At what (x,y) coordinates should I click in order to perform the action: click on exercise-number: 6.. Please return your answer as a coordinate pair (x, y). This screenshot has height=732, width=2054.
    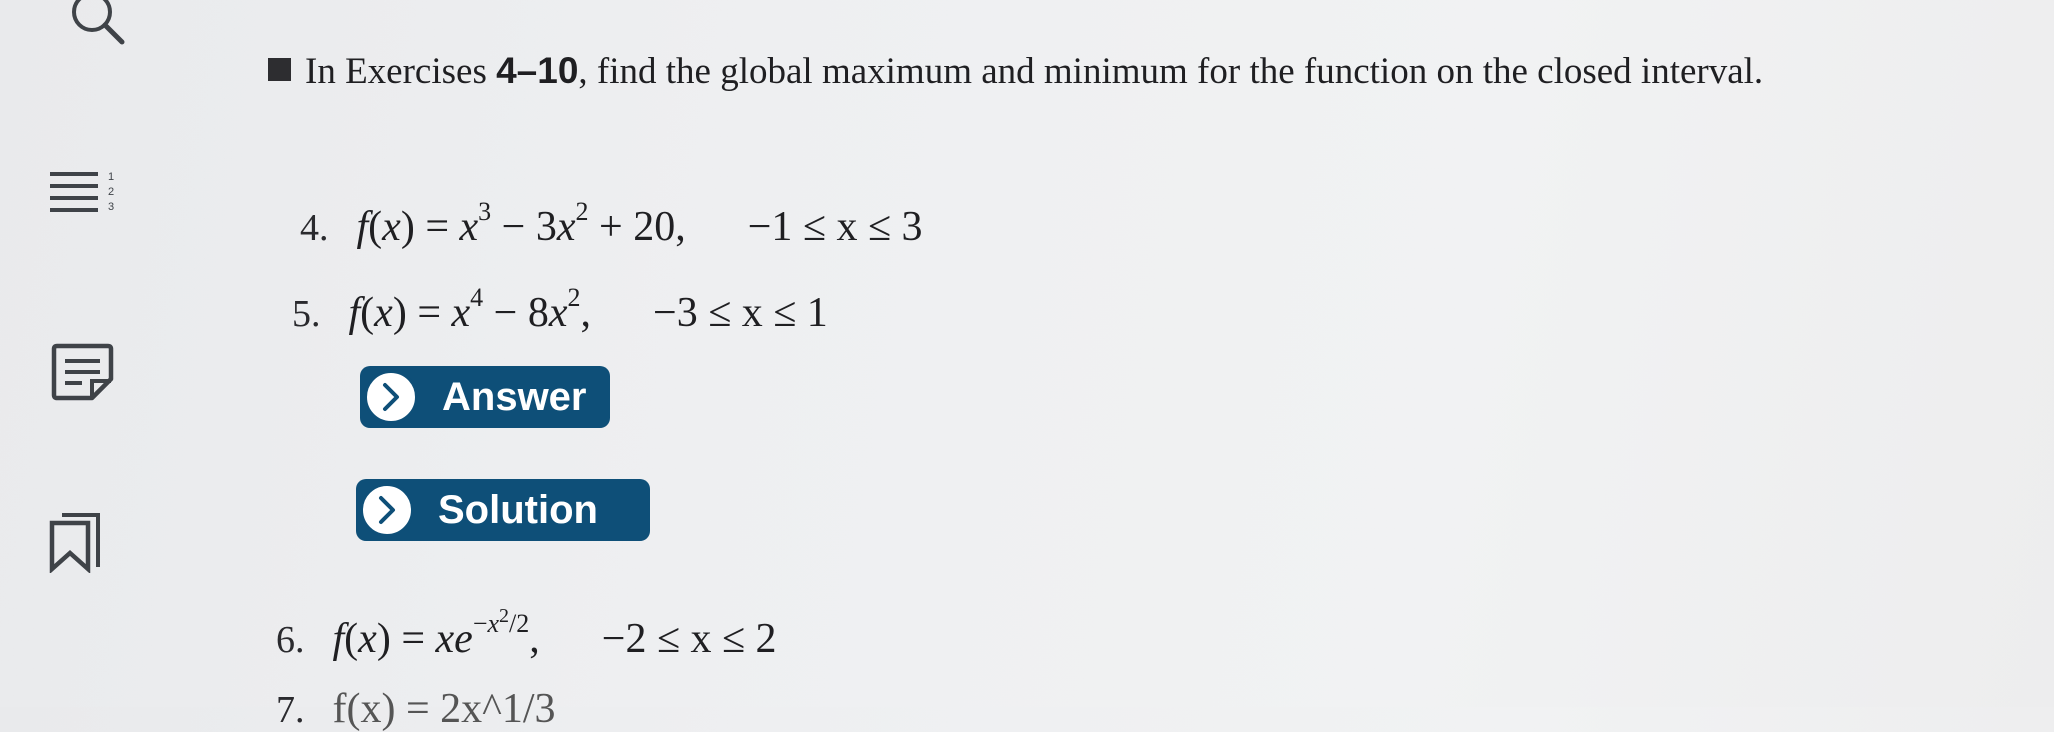
    Looking at the image, I should click on (290, 640).